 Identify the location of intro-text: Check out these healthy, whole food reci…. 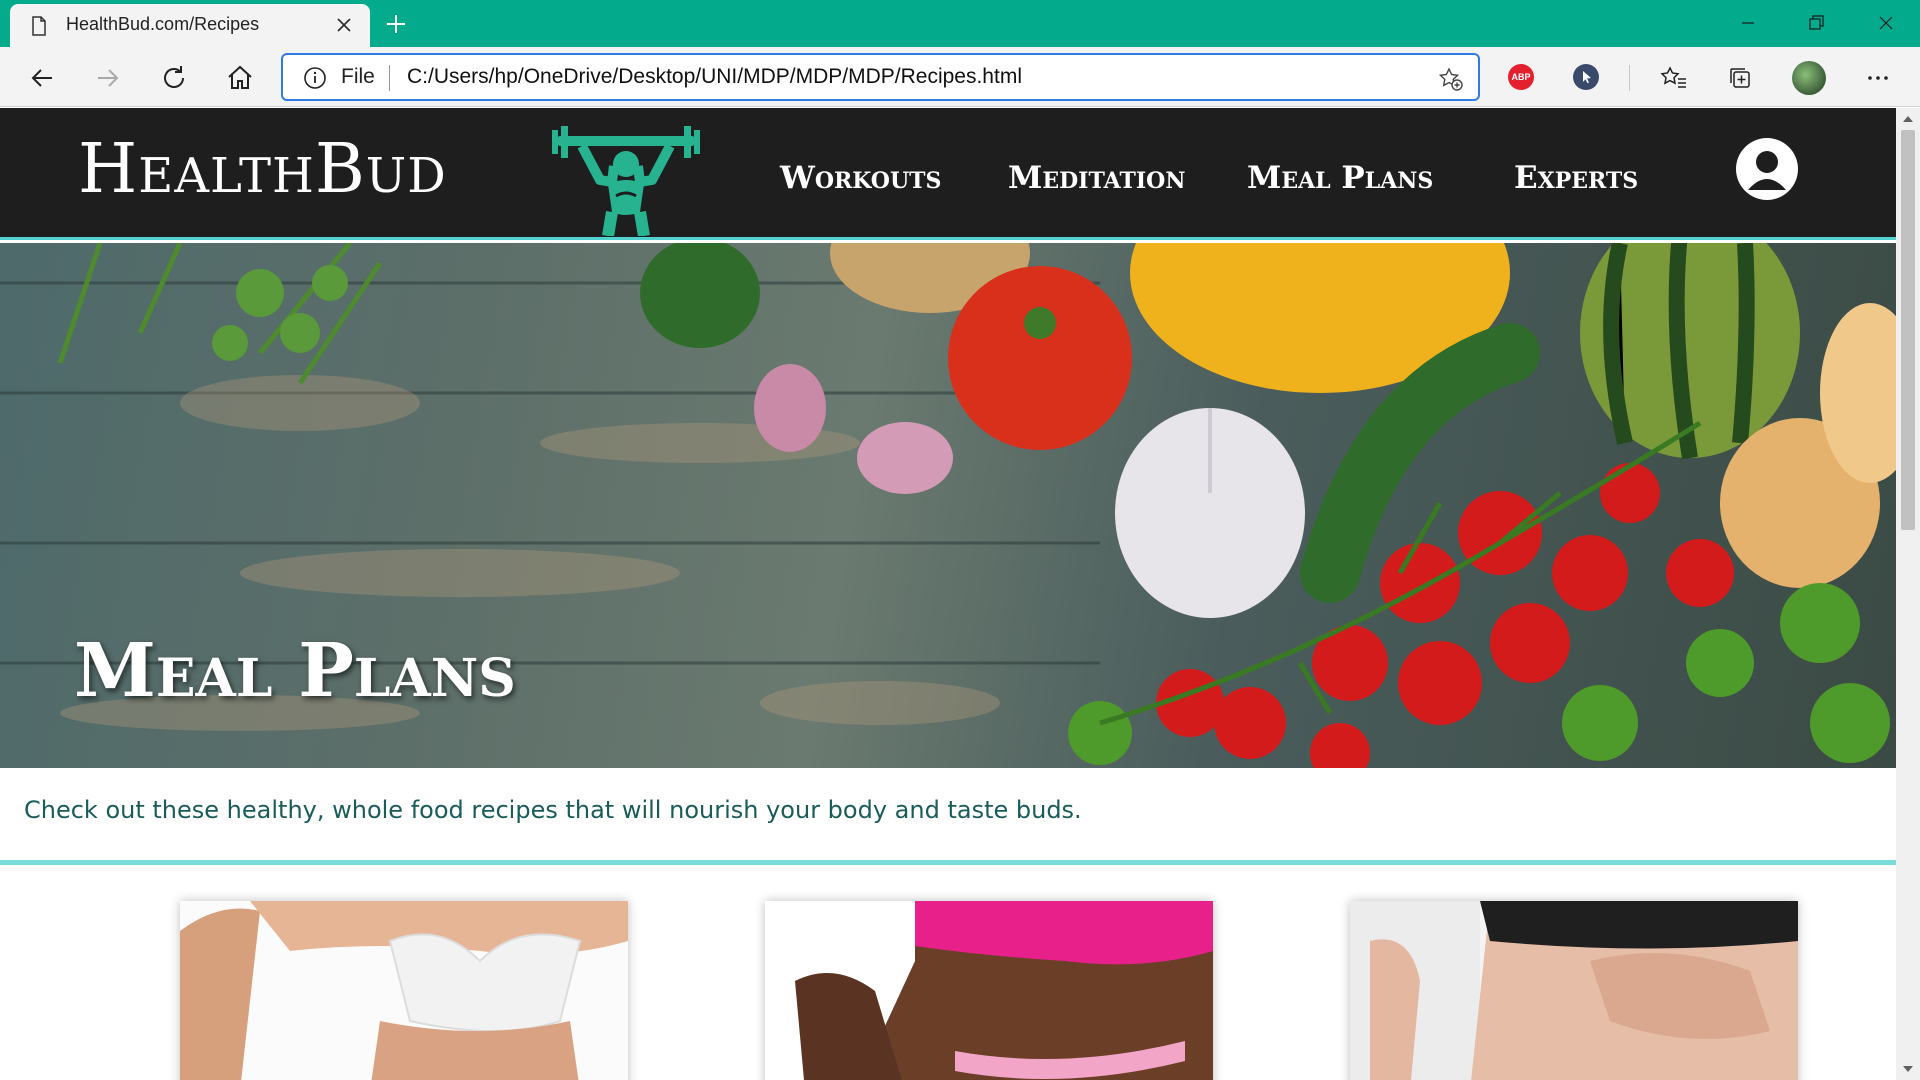
(553, 810).